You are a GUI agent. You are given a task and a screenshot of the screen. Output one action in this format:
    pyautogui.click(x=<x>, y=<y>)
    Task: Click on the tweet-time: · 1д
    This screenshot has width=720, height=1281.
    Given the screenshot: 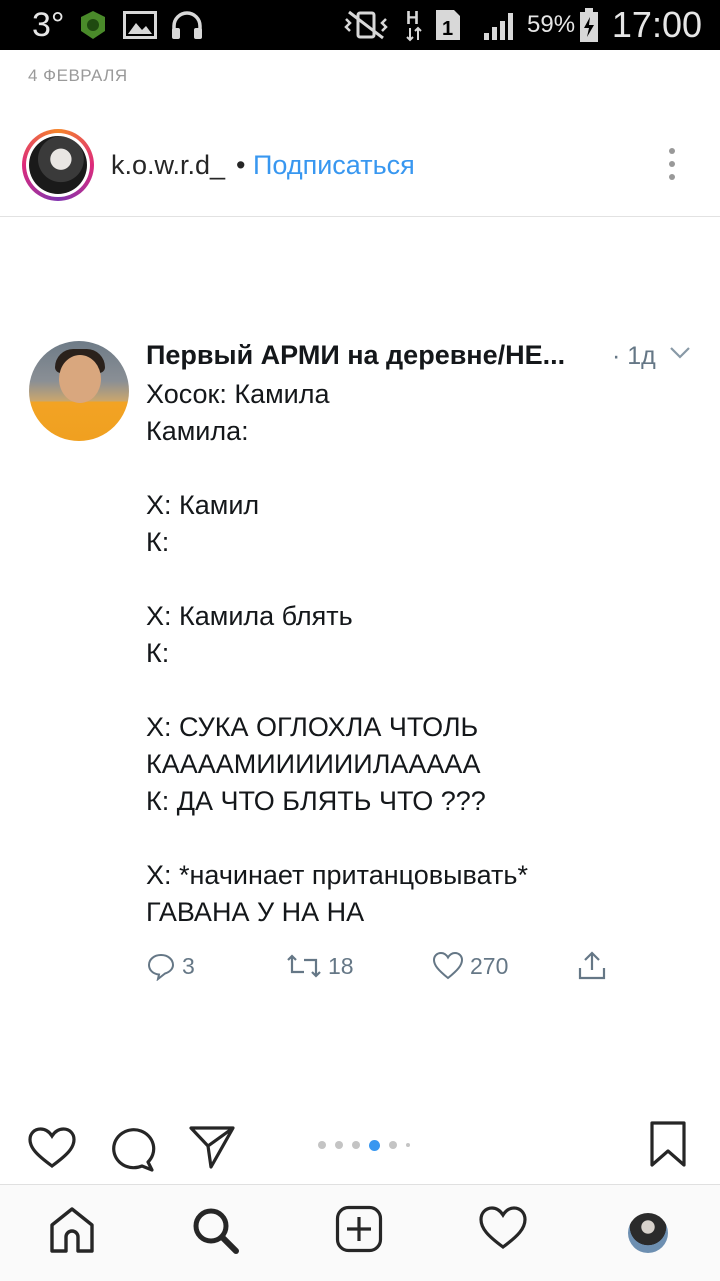 What is the action you would take?
    pyautogui.click(x=634, y=356)
    